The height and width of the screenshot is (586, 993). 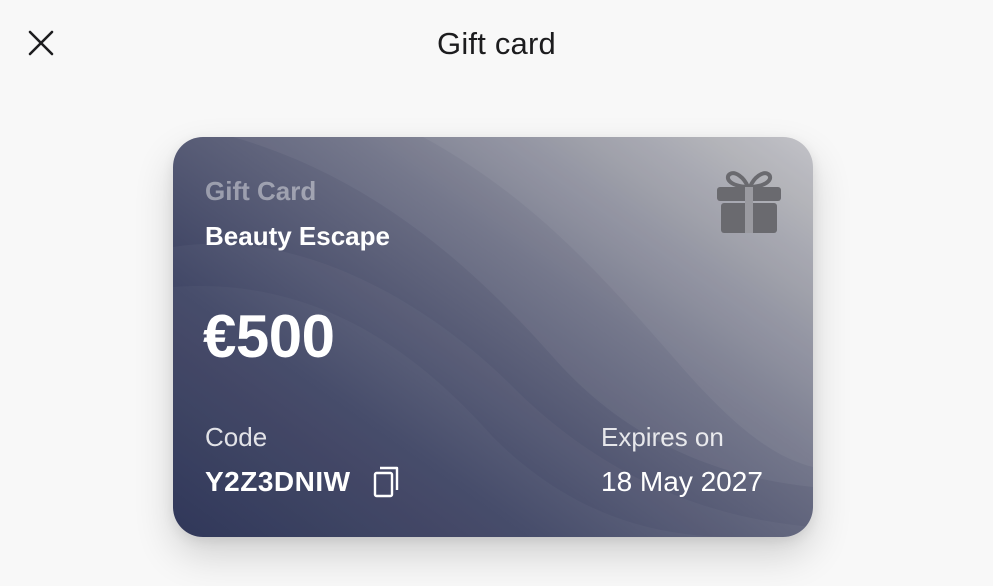 I want to click on copy-icon, so click(x=385, y=482).